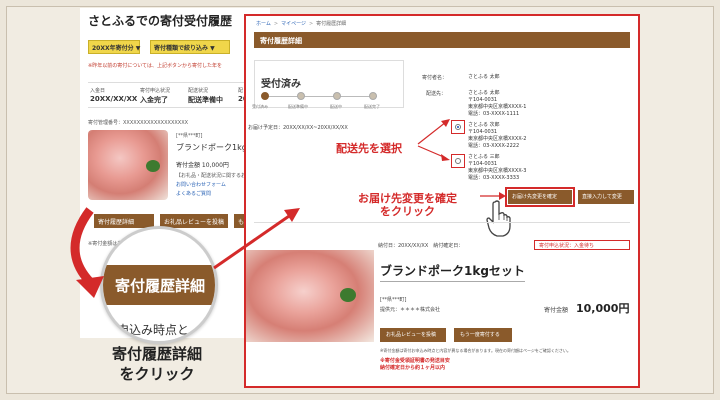 The image size is (720, 400). I want to click on payment-dates: 納付日：20XX/XX/XX 納付確定日：, so click(421, 246).